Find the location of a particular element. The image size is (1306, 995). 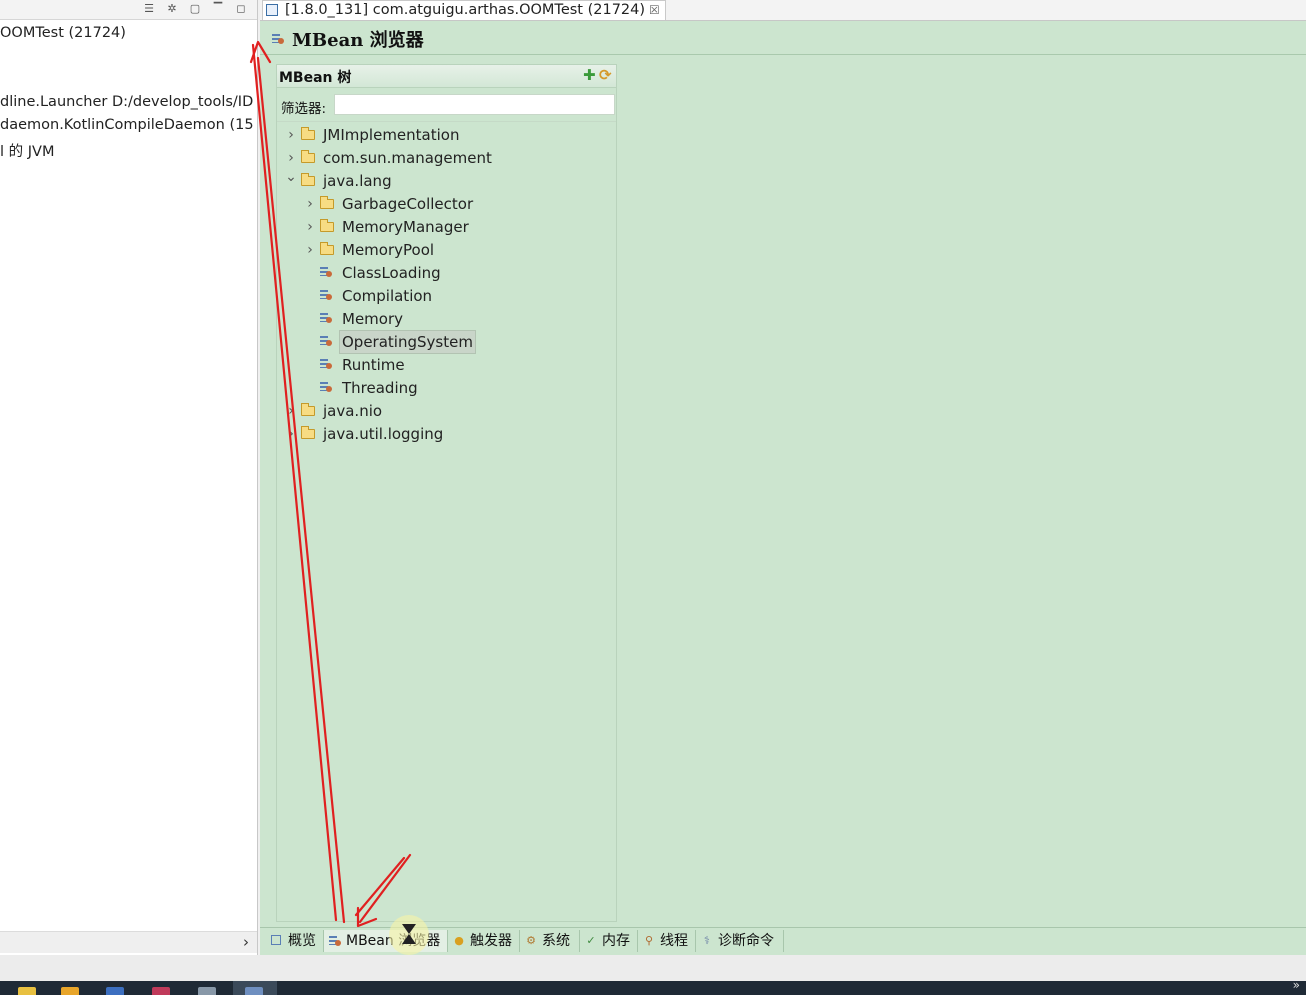

tab-system: ⚙ 系统 is located at coordinates (550, 941).